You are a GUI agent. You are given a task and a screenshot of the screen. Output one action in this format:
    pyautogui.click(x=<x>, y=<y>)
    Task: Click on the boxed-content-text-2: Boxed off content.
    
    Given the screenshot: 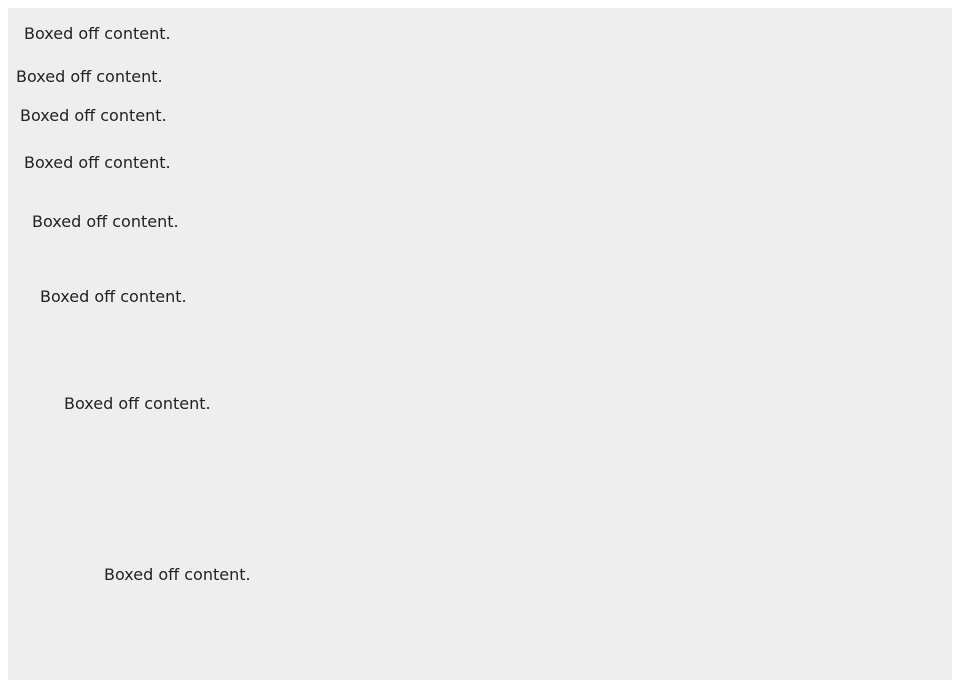 What is the action you would take?
    pyautogui.click(x=89, y=76)
    